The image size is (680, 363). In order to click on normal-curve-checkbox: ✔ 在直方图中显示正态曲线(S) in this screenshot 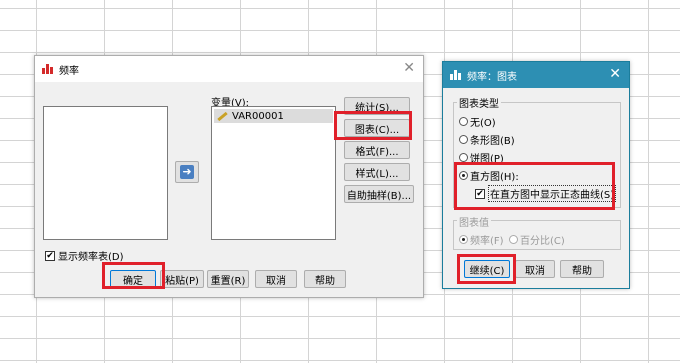, I will do `click(546, 193)`.